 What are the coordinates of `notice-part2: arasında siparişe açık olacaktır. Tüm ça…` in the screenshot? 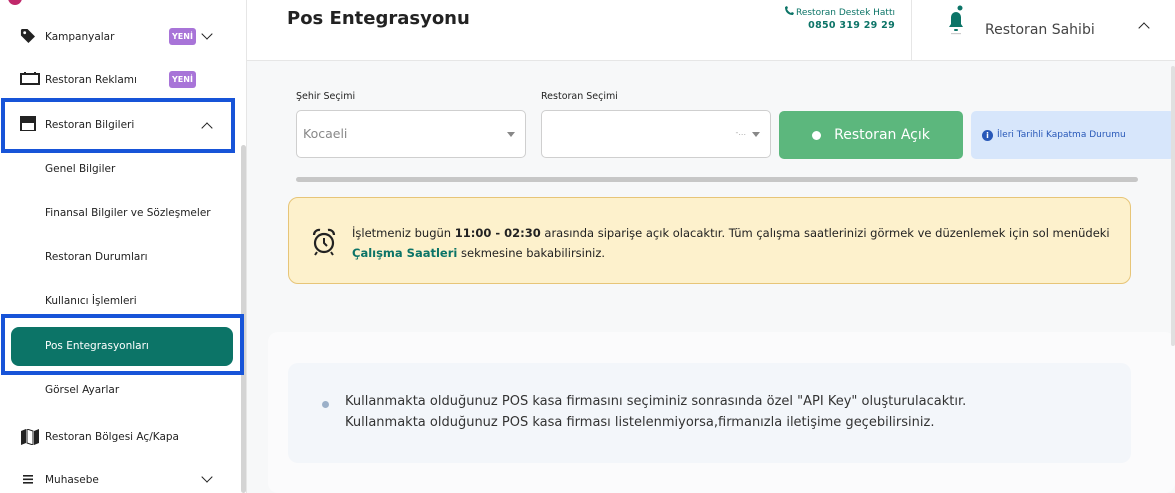 It's located at (825, 233).